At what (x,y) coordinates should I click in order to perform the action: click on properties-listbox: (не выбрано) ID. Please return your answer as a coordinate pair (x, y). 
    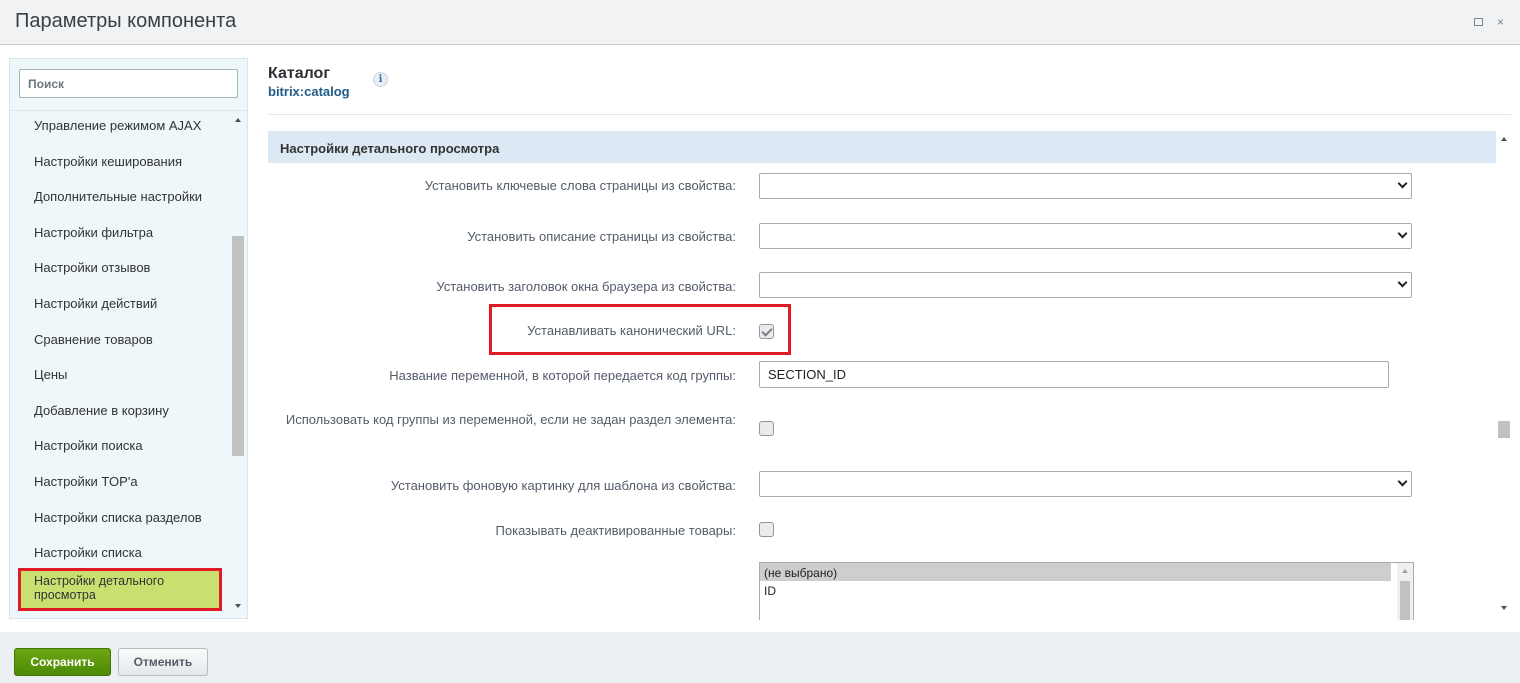
    Looking at the image, I should click on (1086, 591).